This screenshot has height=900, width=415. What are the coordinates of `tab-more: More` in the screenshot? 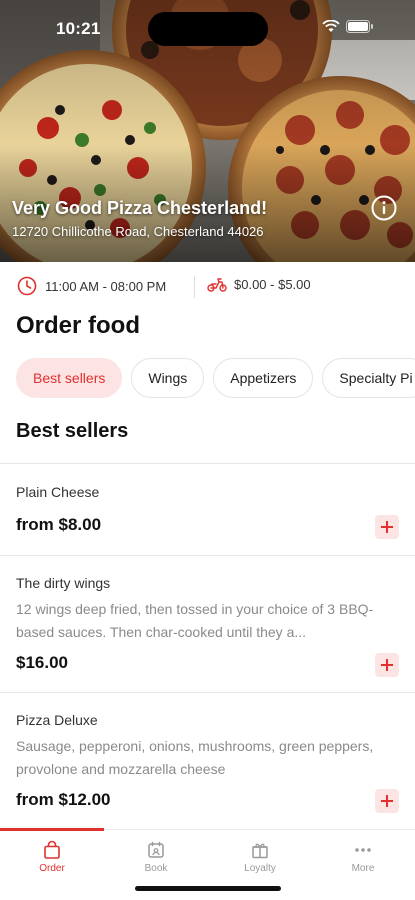 It's located at (363, 857).